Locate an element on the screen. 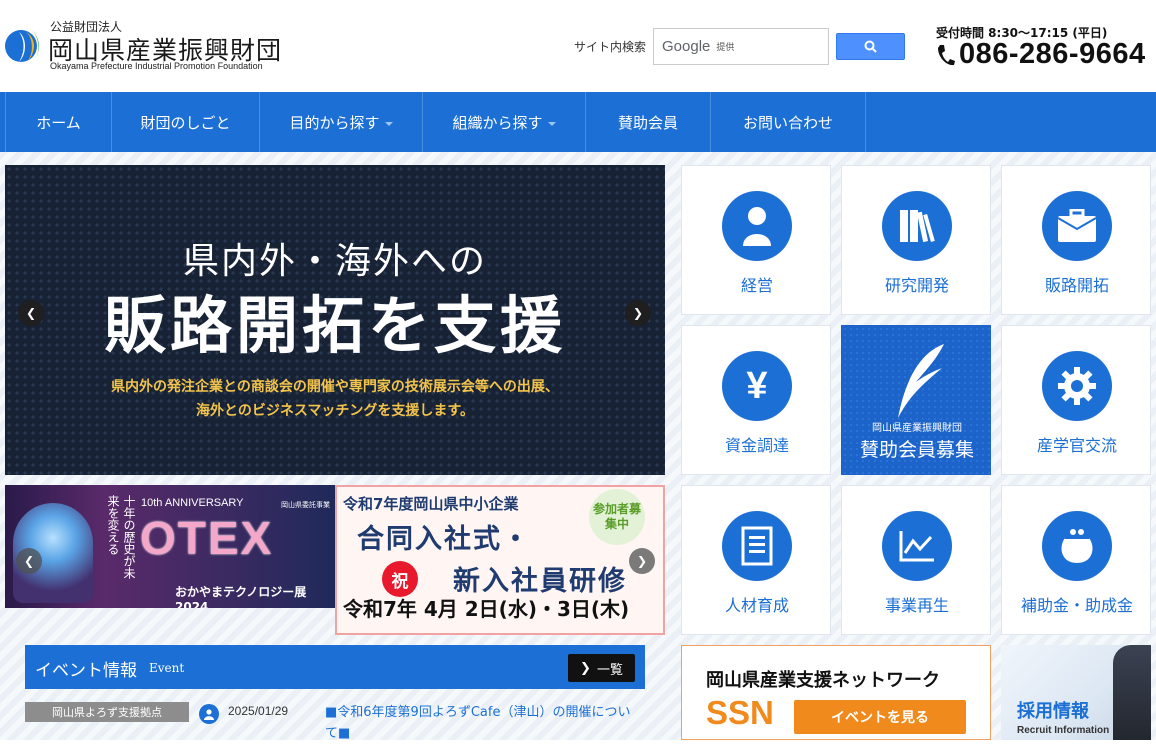 The image size is (1156, 744). tile-business-revival: 事業再生 is located at coordinates (916, 560).